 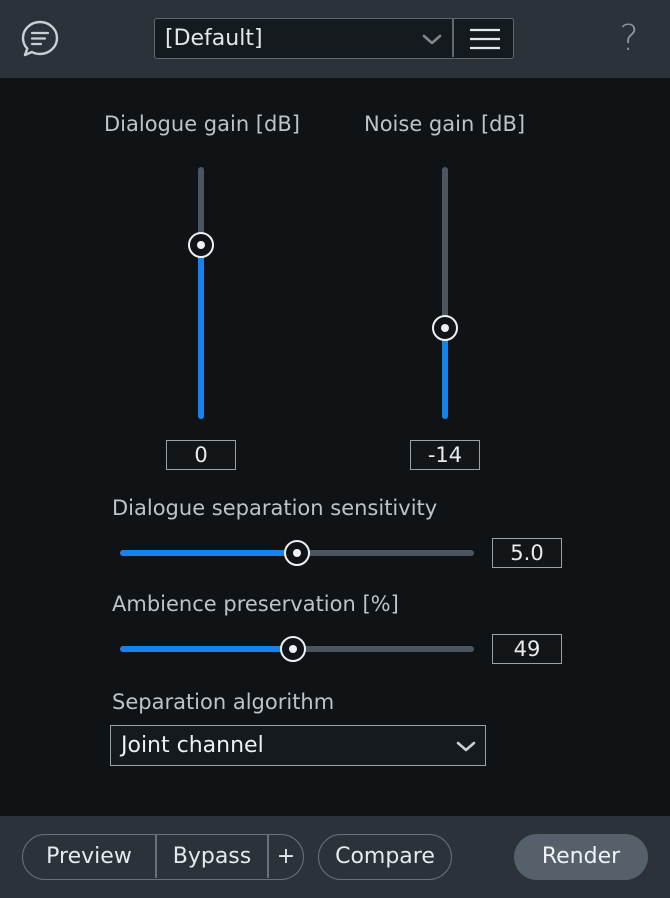 What do you see at coordinates (255, 604) in the screenshot?
I see `ambience-label: Ambience preservation [%]` at bounding box center [255, 604].